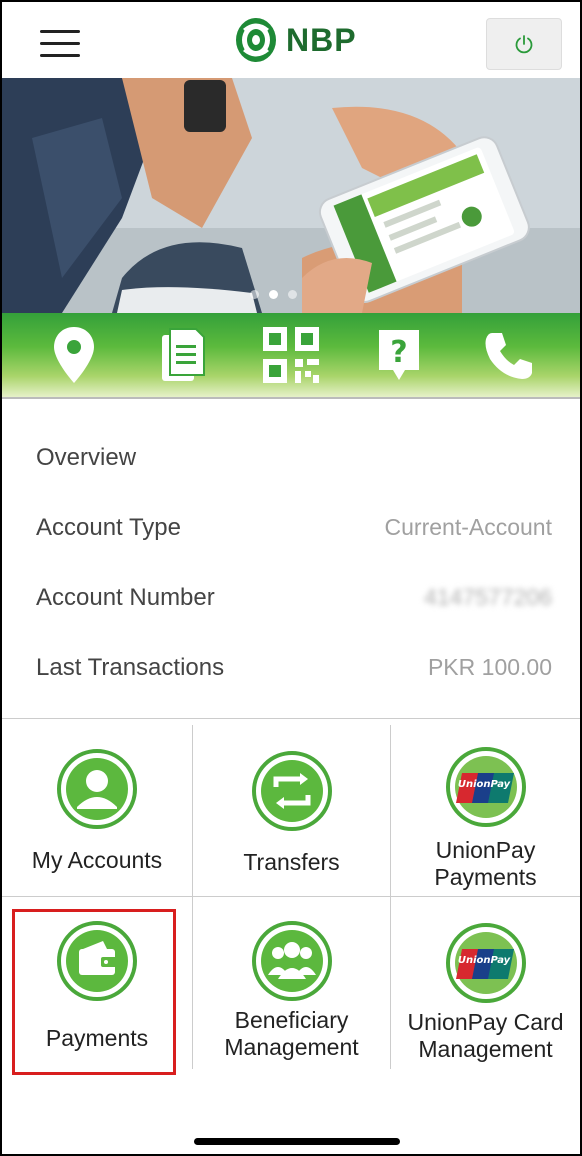 This screenshot has width=582, height=1156. Describe the element at coordinates (291, 862) in the screenshot. I see `transfers-label: Transfers` at that location.